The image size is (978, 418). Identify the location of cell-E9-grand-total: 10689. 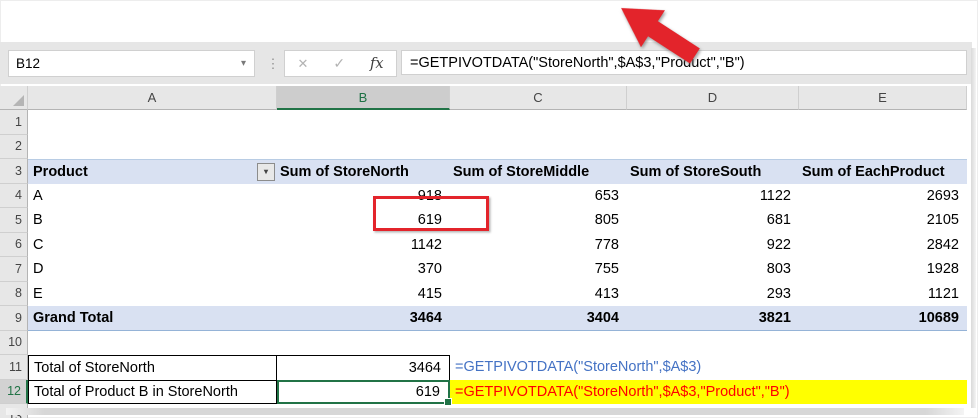
(883, 318).